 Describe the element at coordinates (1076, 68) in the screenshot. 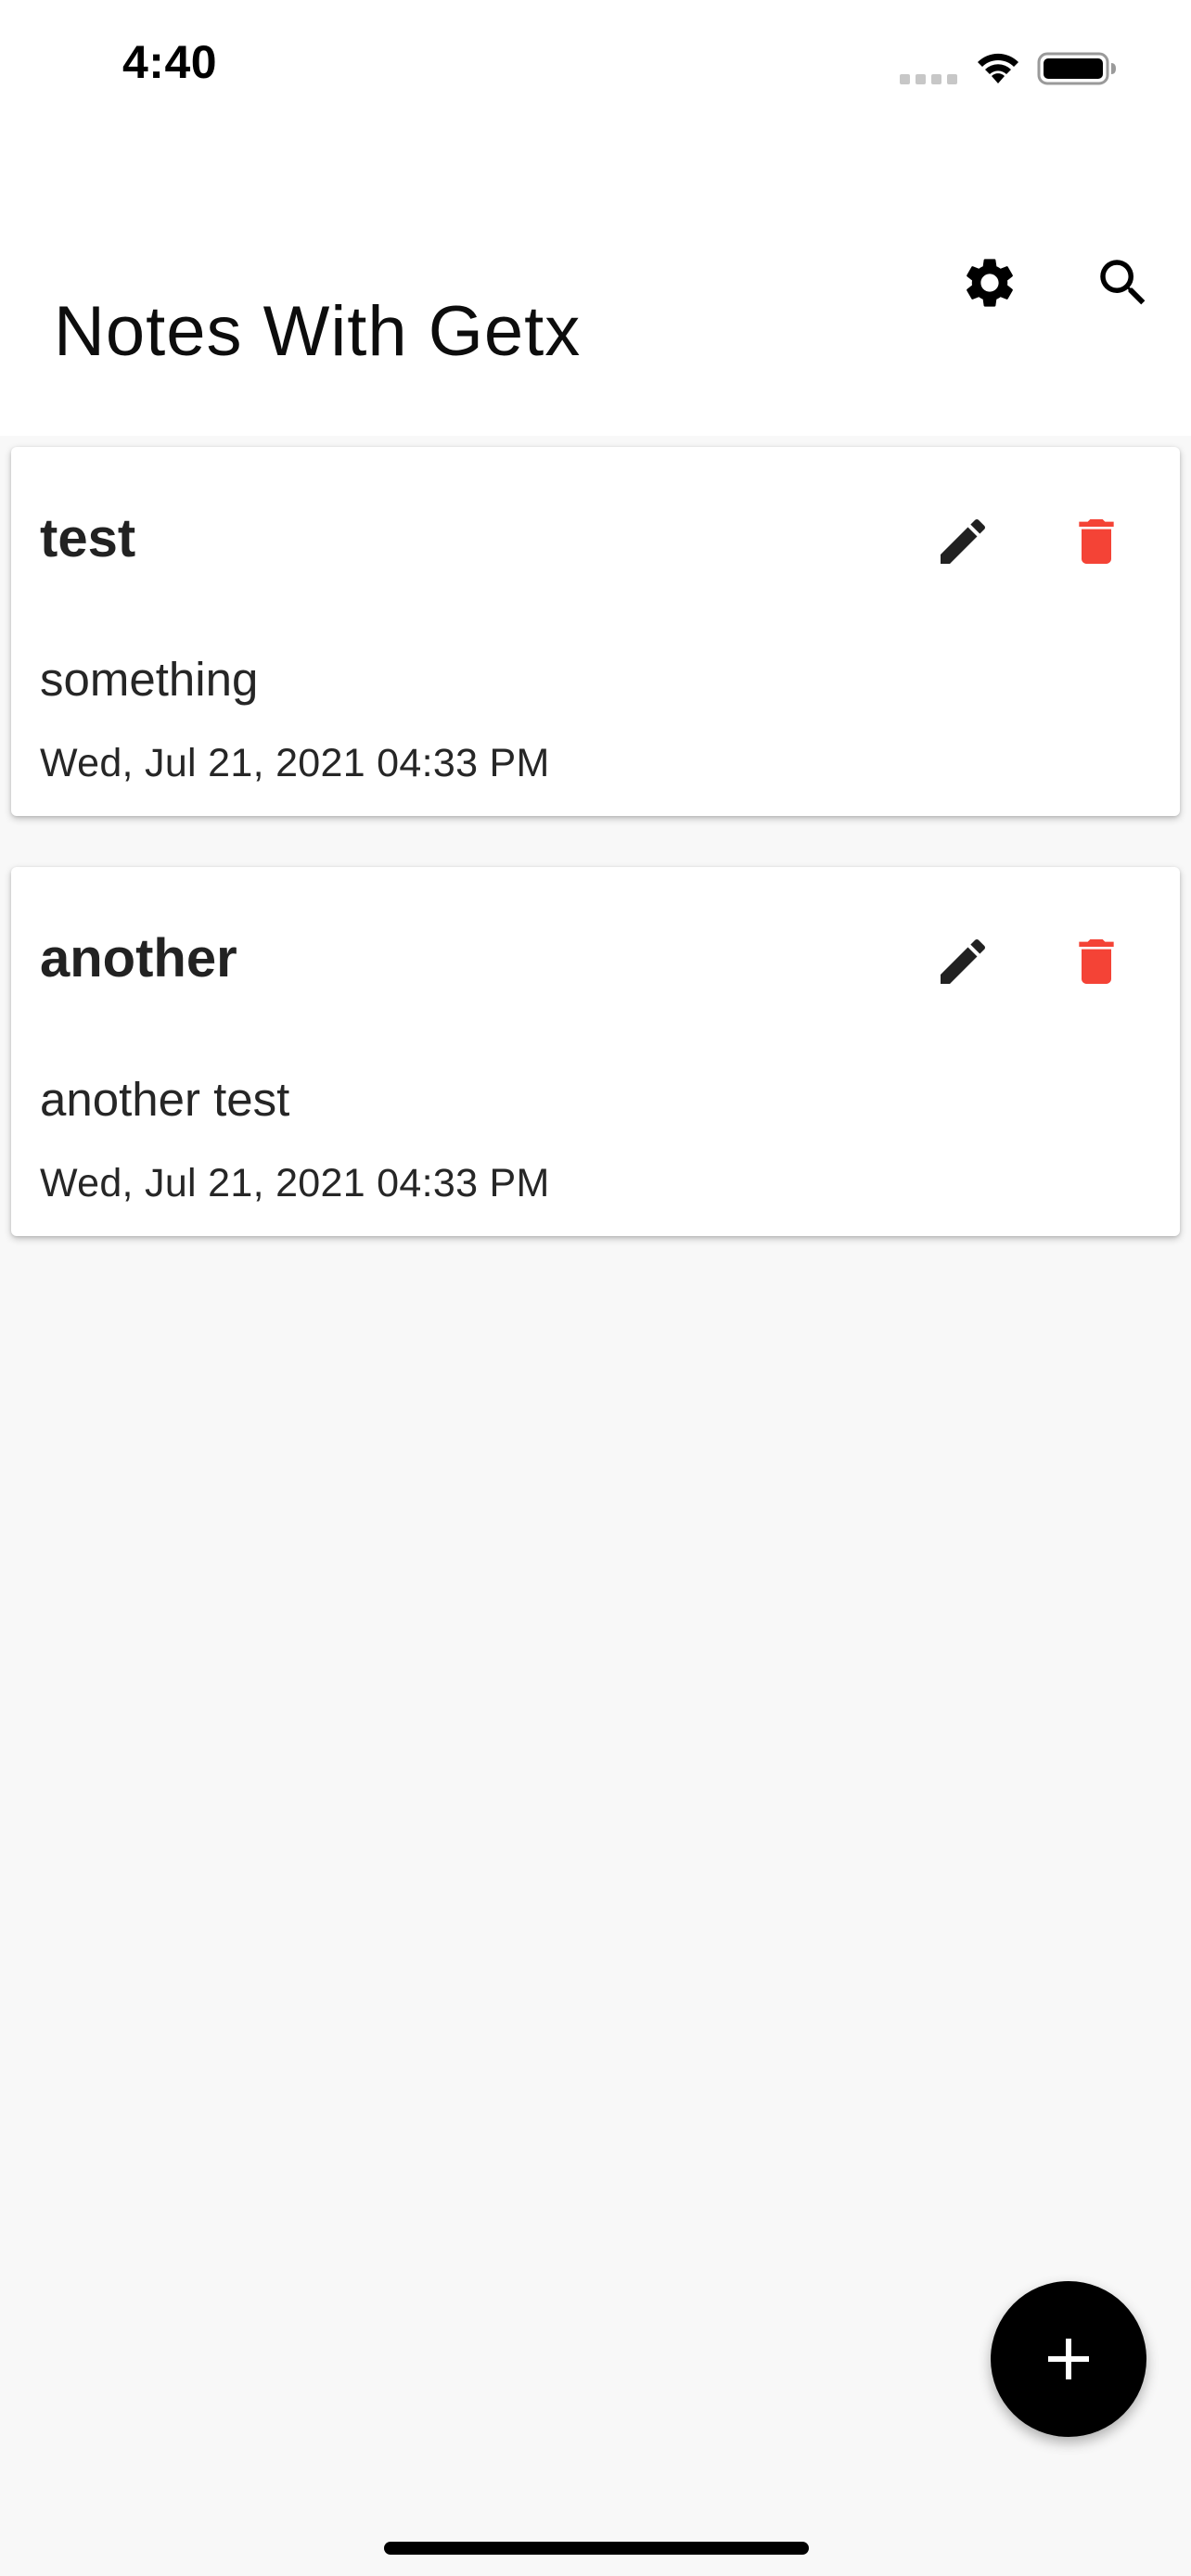

I see `battery-icon` at that location.